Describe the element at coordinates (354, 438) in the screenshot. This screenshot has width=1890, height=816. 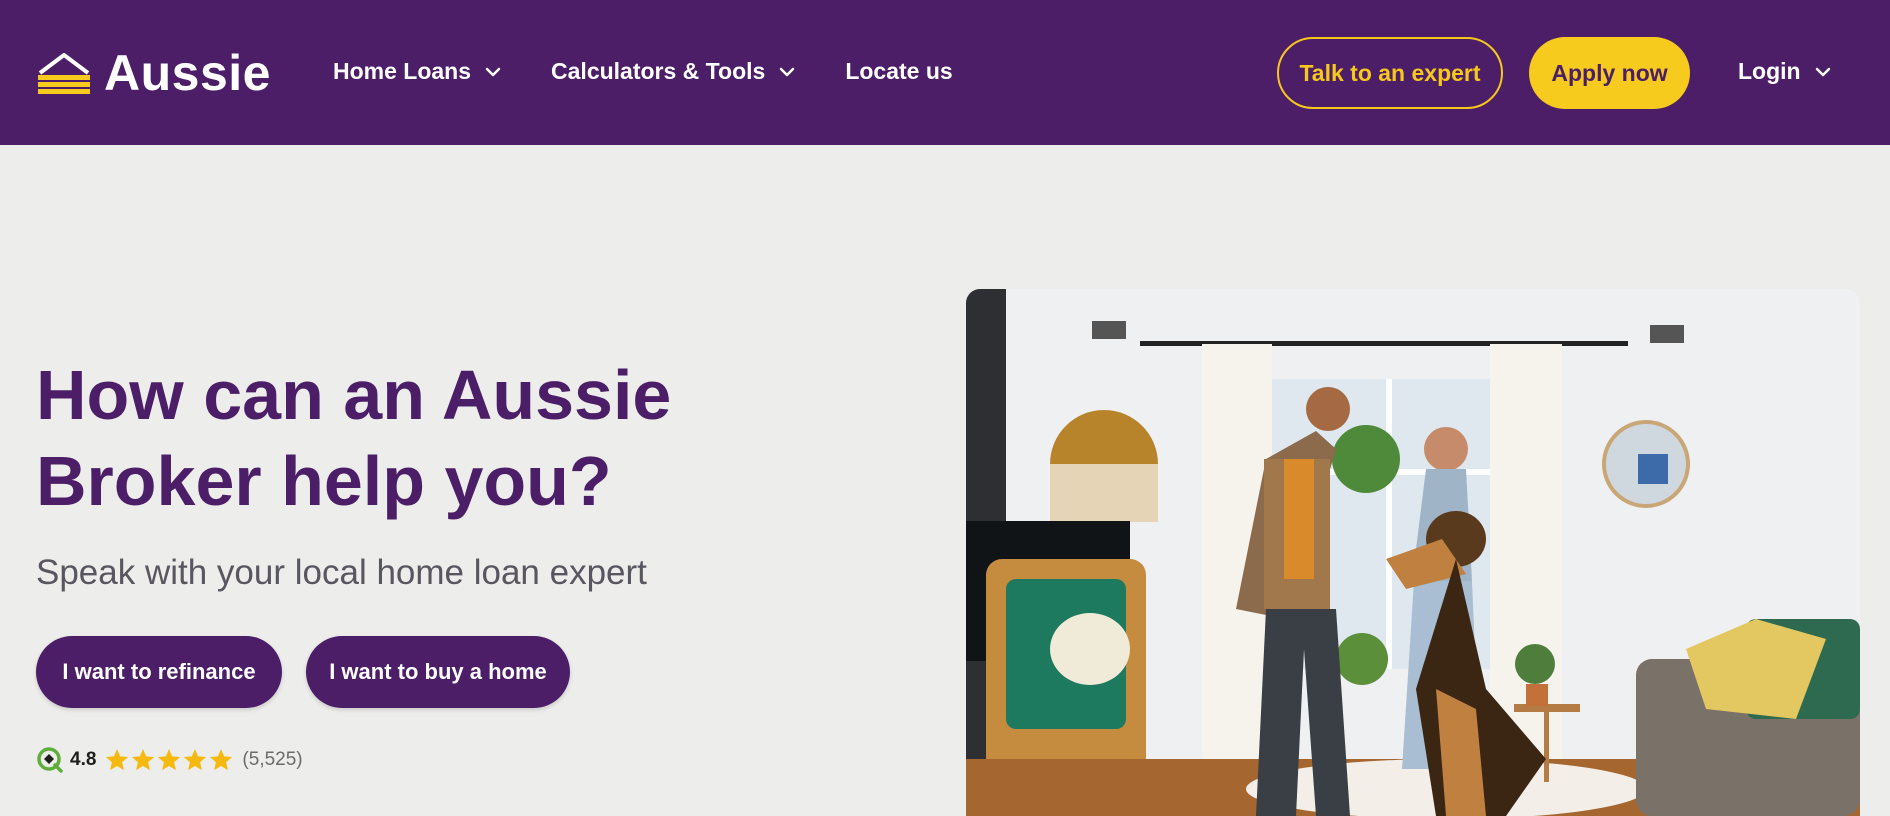
I see `hero-title: How can an Aussie Broker help you?` at that location.